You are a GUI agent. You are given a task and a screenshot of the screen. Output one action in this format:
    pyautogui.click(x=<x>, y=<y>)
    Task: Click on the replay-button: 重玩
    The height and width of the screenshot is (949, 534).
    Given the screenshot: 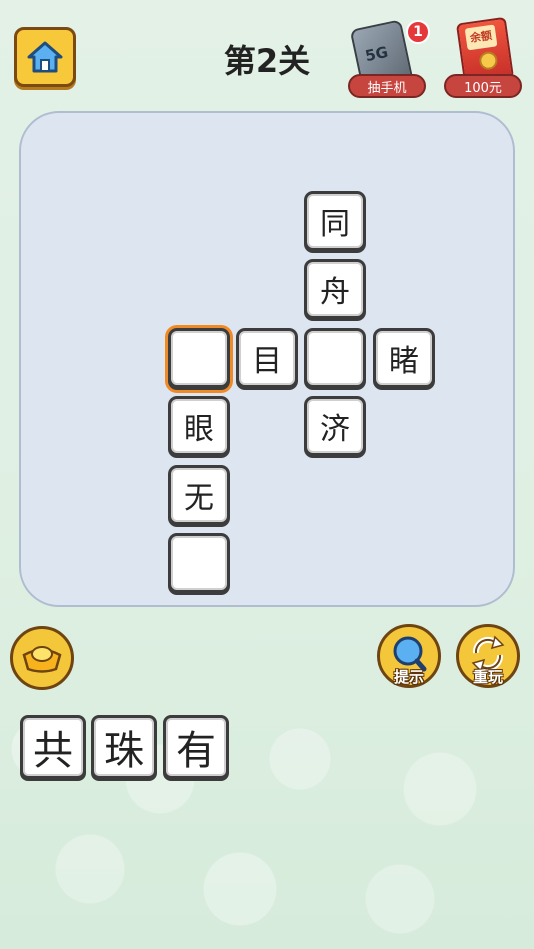 What is the action you would take?
    pyautogui.click(x=488, y=656)
    